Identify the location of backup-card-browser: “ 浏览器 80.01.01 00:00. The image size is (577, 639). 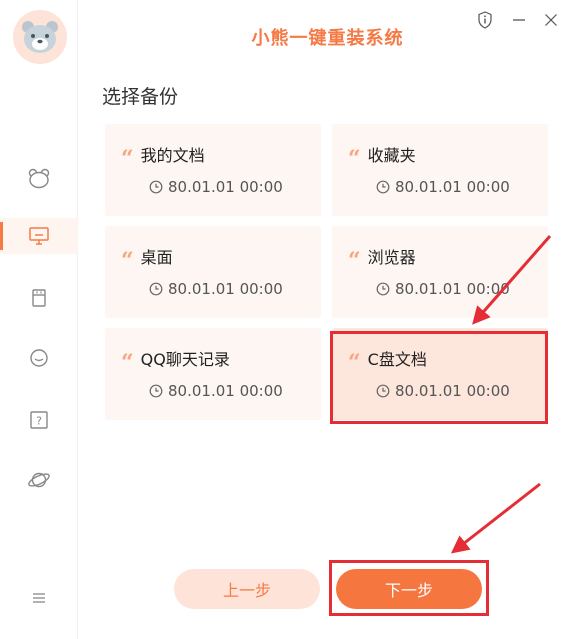
(440, 272).